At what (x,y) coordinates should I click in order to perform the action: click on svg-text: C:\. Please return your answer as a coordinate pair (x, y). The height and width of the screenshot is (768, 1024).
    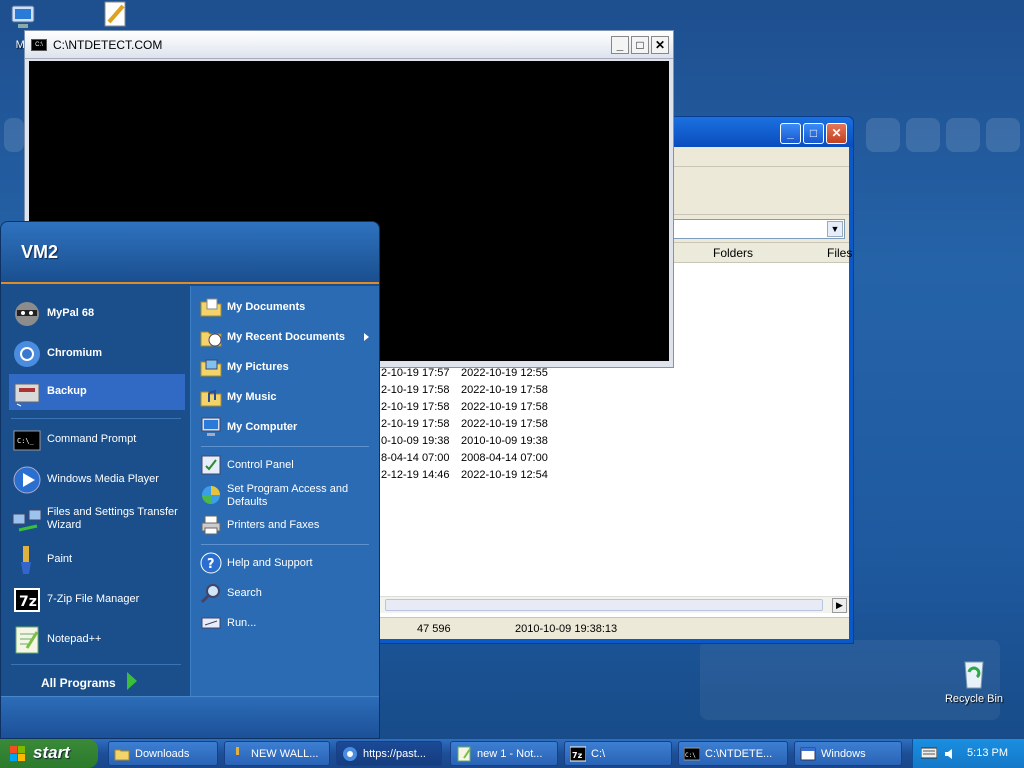
    Looking at the image, I should click on (690, 755).